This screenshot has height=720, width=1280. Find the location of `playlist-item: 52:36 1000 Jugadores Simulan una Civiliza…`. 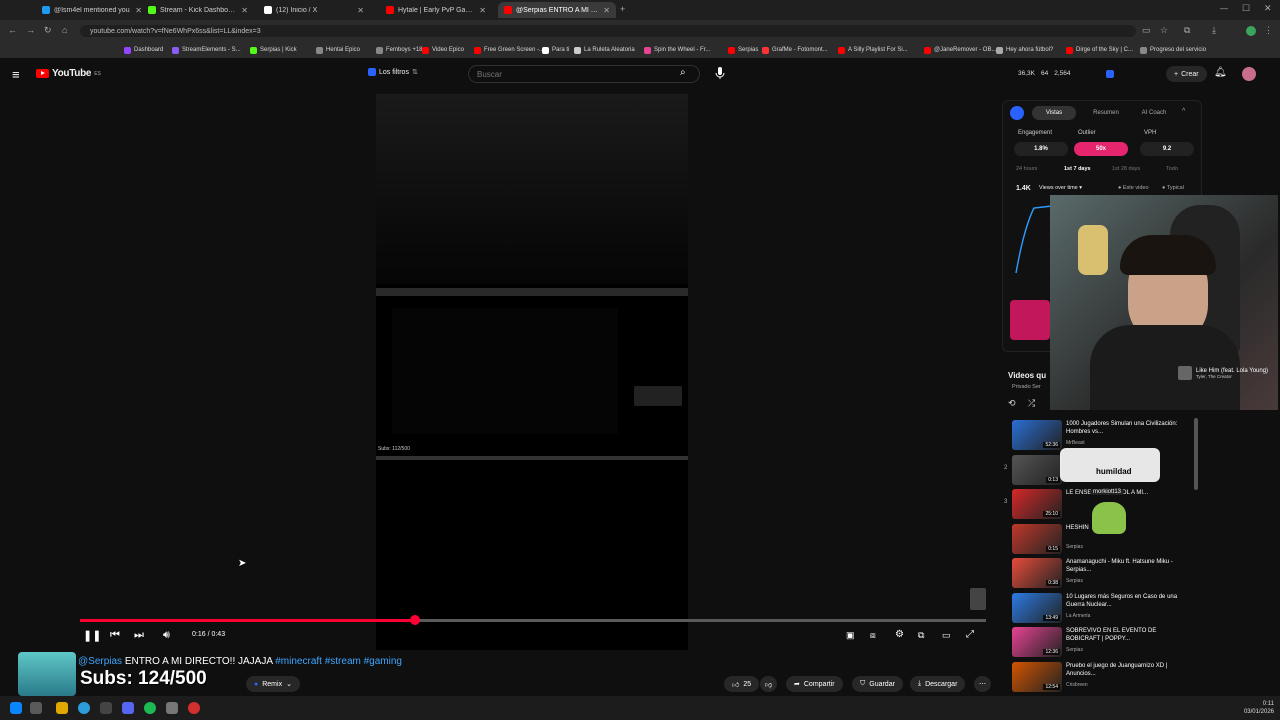

playlist-item: 52:36 1000 Jugadores Simulan una Civiliza… is located at coordinates (1099, 435).